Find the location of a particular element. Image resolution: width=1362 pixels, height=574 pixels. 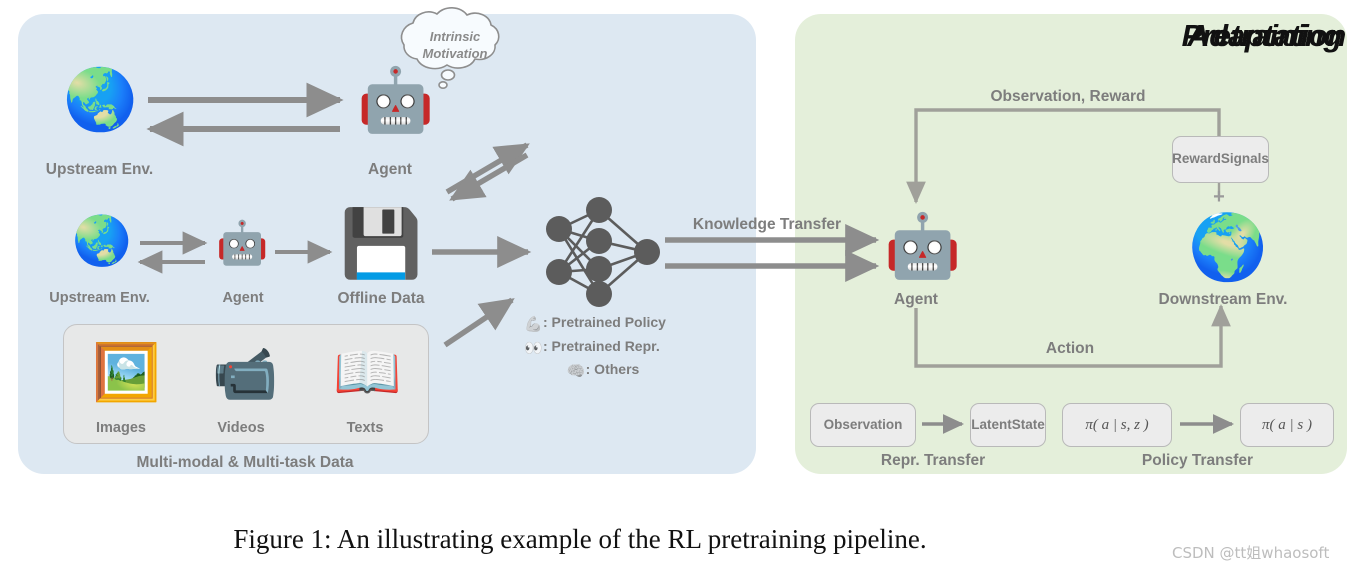

eyes-icon: 👀 is located at coordinates (533, 348).